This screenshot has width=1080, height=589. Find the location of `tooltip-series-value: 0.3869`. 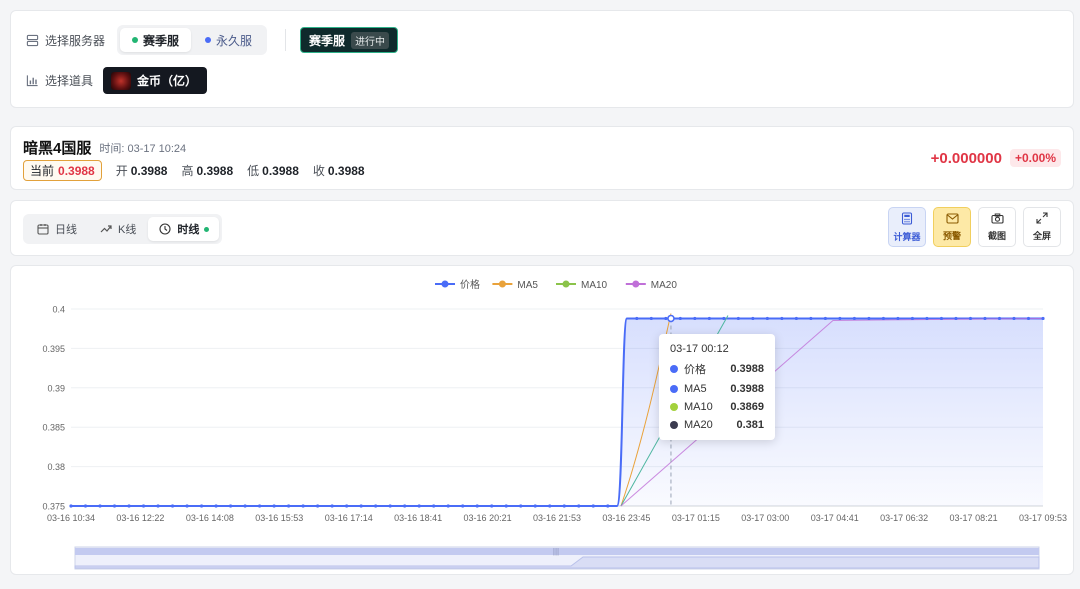

tooltip-series-value: 0.3869 is located at coordinates (747, 407).